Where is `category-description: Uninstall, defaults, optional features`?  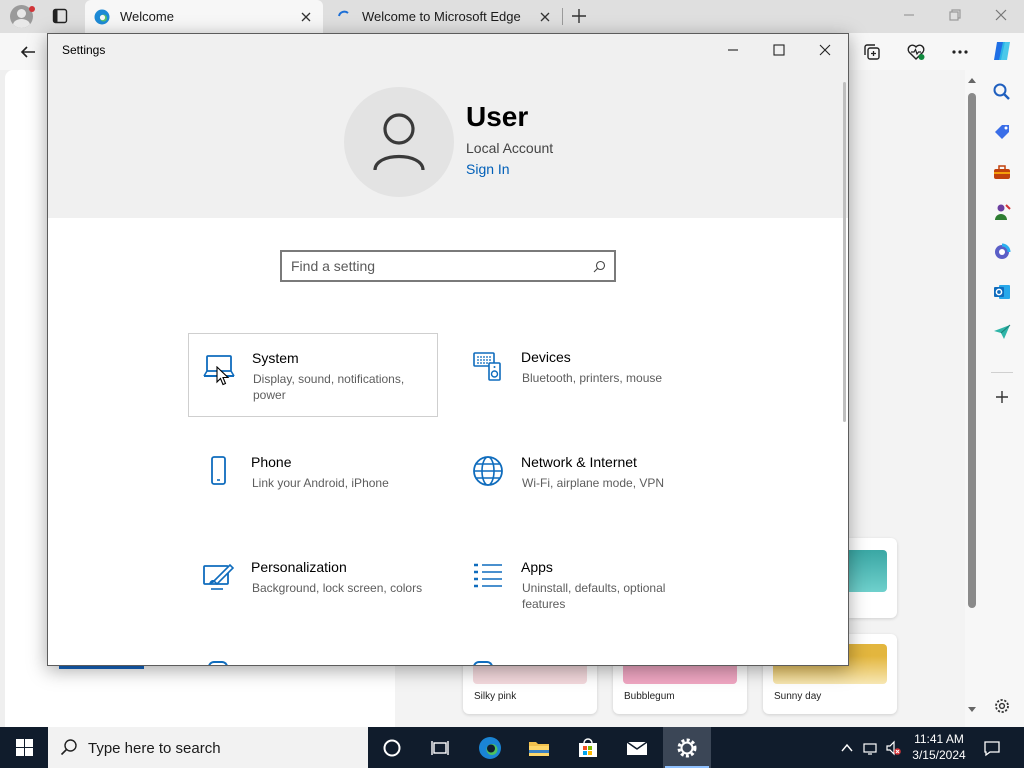
category-description: Uninstall, defaults, optional features is located at coordinates (594, 596).